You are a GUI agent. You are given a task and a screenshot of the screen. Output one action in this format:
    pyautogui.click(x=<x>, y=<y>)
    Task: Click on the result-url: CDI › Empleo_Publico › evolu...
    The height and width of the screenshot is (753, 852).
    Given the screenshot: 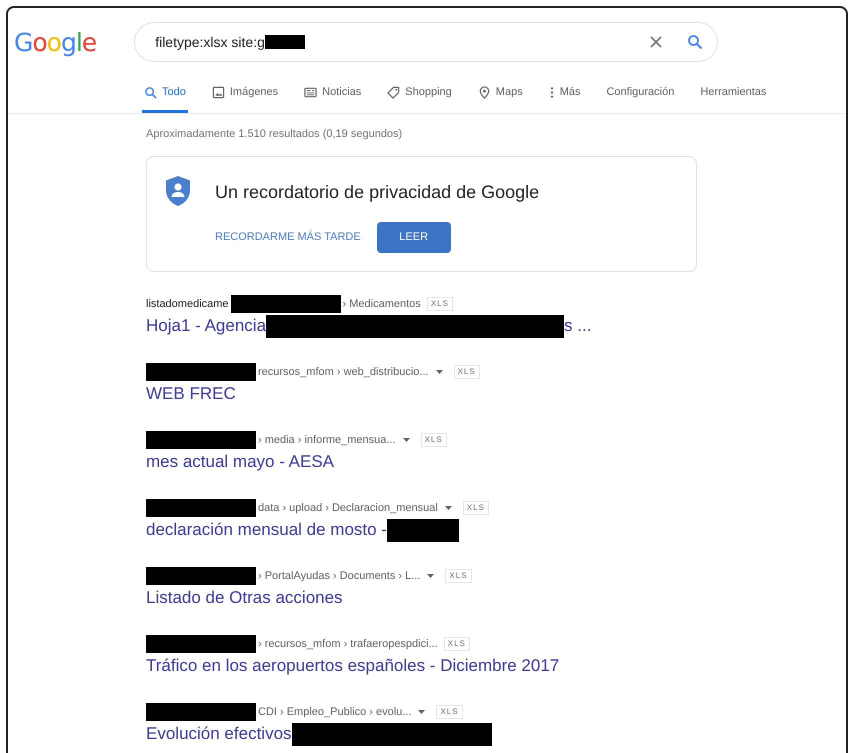 What is the action you would take?
    pyautogui.click(x=335, y=712)
    